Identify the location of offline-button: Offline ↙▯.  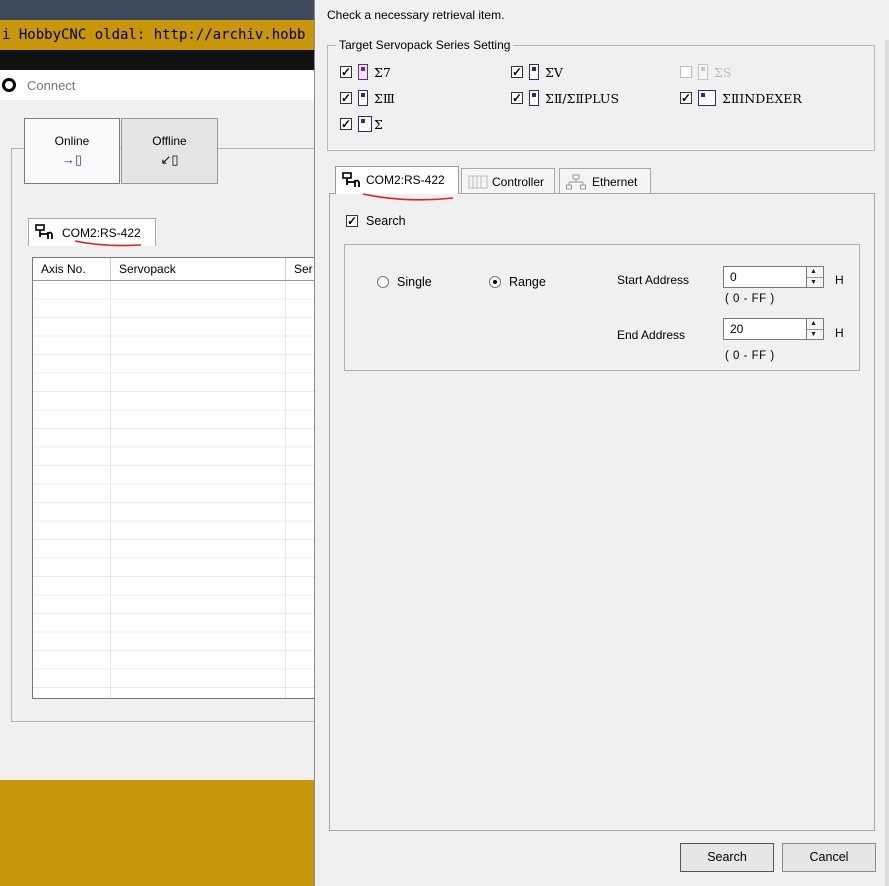
(169, 151).